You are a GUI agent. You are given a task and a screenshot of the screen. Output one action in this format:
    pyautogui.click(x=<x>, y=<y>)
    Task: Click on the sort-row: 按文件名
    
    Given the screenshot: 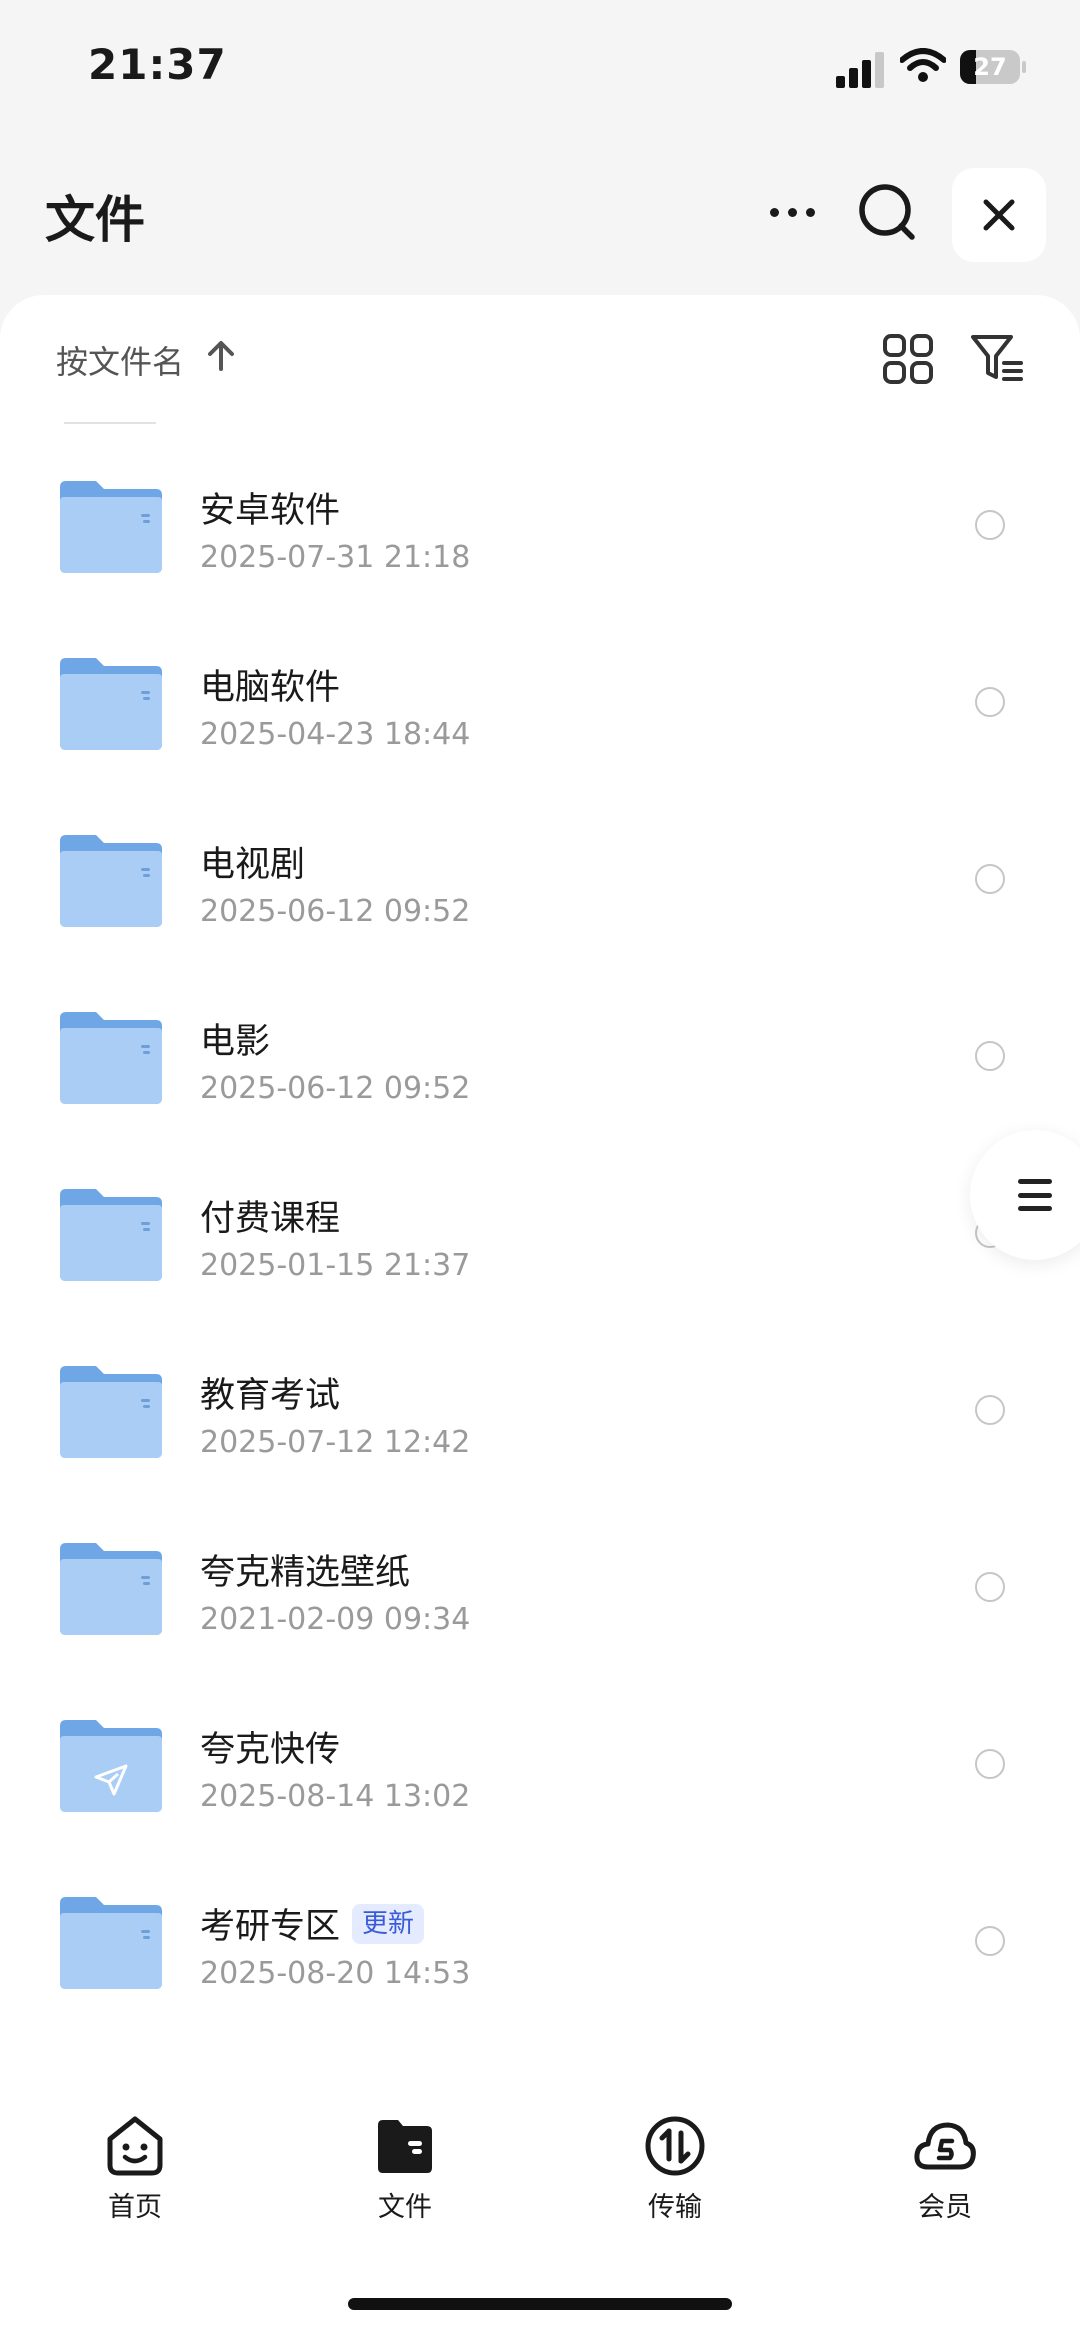 What is the action you would take?
    pyautogui.click(x=540, y=357)
    